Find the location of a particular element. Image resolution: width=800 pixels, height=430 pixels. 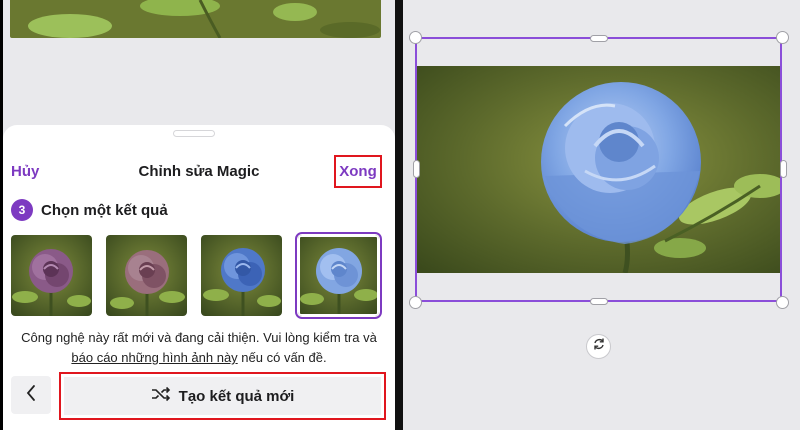

resize-handle-bottom is located at coordinates (599, 301).